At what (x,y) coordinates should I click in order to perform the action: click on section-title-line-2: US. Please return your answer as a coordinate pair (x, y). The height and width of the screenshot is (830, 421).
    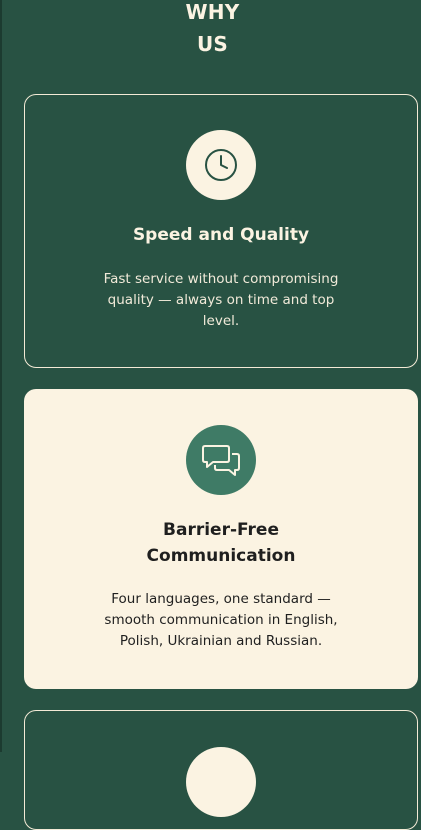
    Looking at the image, I should click on (212, 44).